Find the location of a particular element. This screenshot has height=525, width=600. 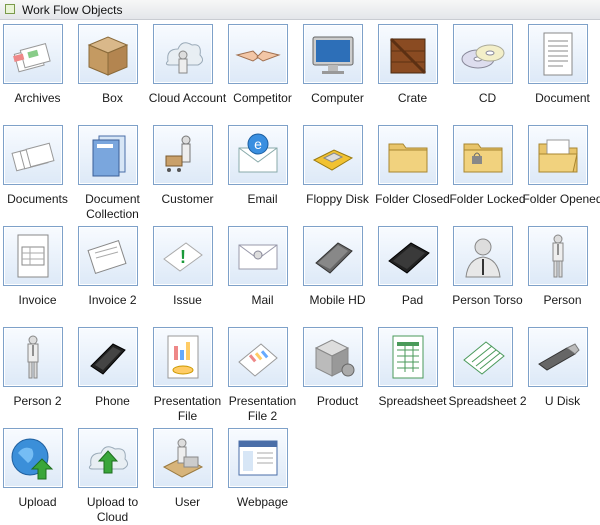

shape-item-document-collection: Document Collection is located at coordinates (112, 172).